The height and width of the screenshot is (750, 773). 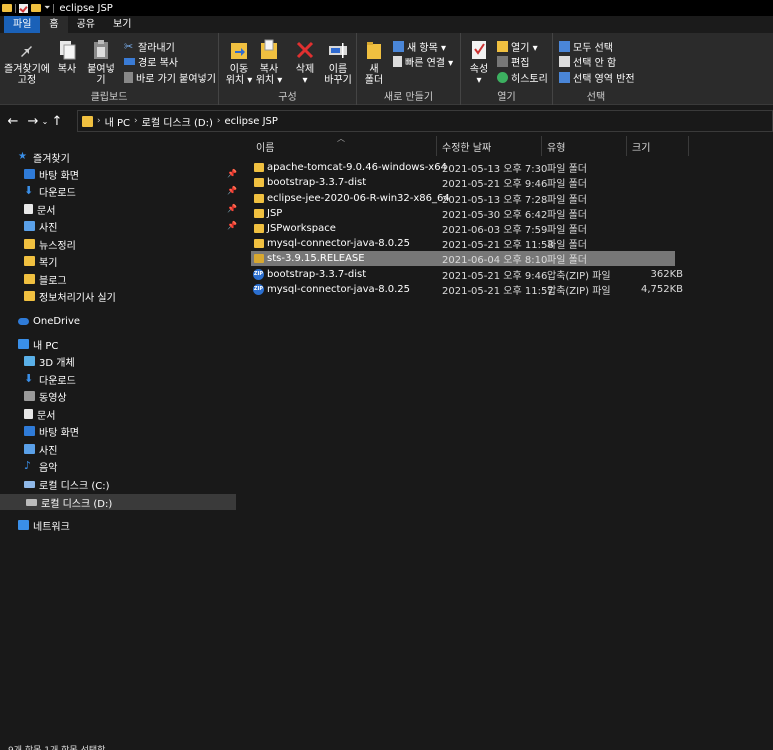 I want to click on new-folder-button: 새 폴더, so click(x=374, y=62).